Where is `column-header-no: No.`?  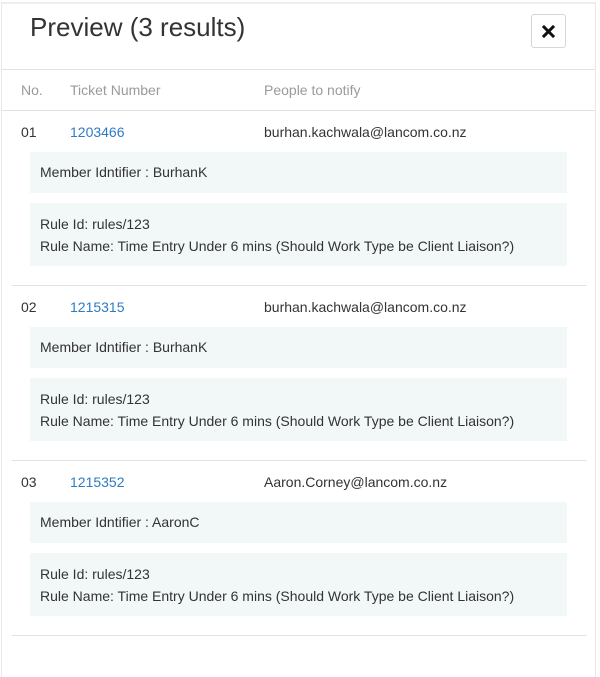
column-header-no: No. is located at coordinates (32, 90).